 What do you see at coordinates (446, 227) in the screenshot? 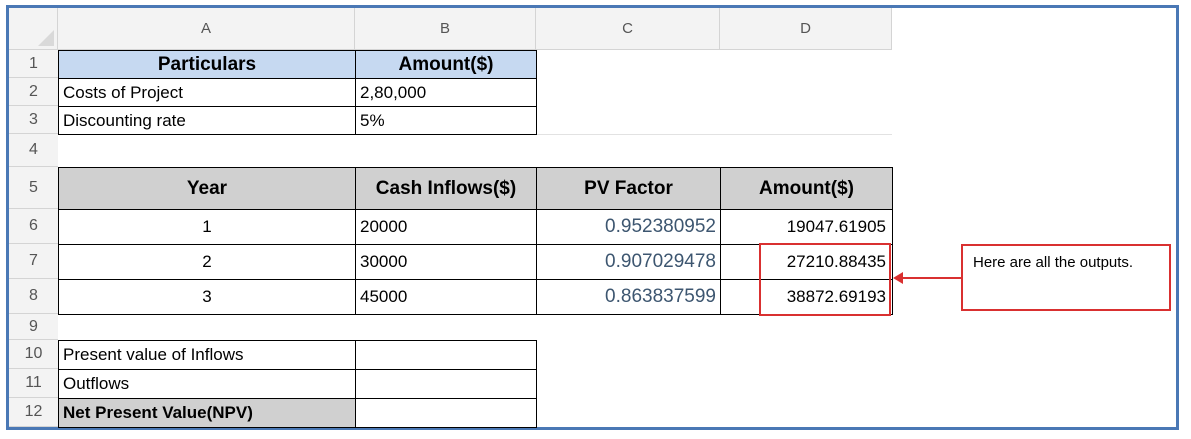
I see `cell-b6: 20000` at bounding box center [446, 227].